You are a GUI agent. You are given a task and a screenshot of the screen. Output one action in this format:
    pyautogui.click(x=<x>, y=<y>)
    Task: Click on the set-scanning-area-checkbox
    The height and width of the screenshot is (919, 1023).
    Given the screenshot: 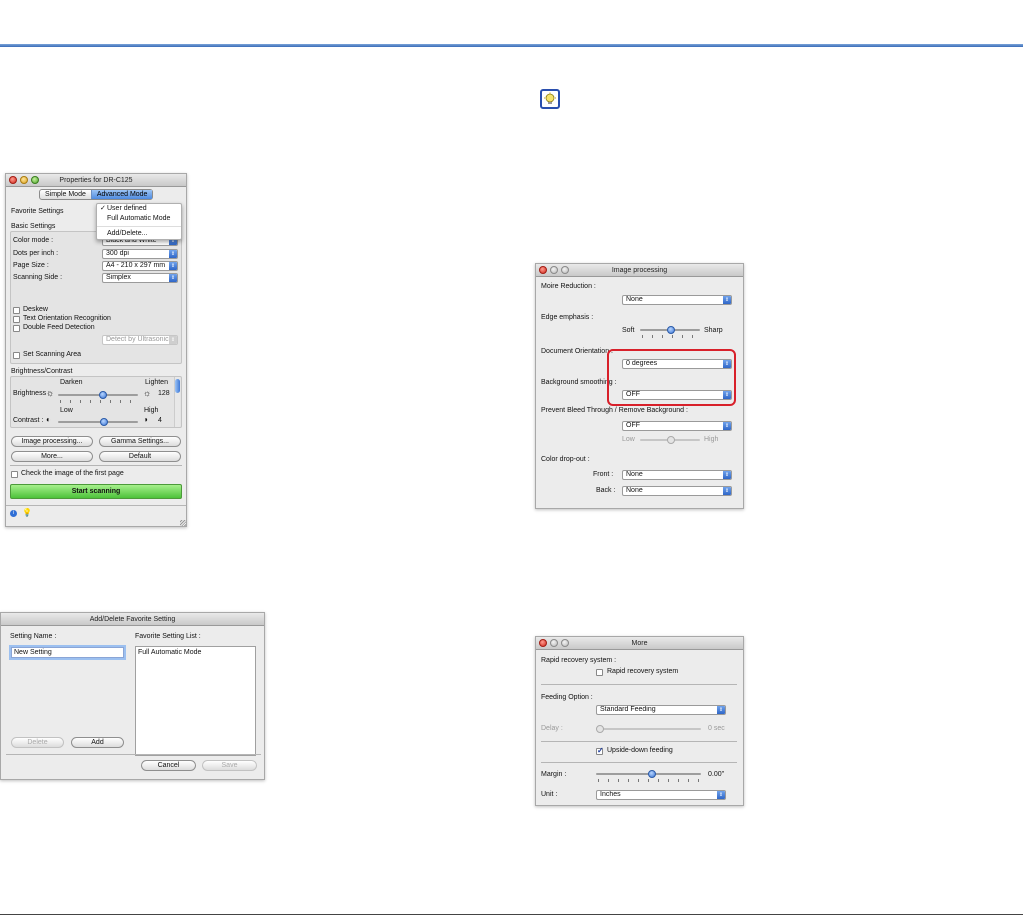 What is the action you would take?
    pyautogui.click(x=16, y=355)
    